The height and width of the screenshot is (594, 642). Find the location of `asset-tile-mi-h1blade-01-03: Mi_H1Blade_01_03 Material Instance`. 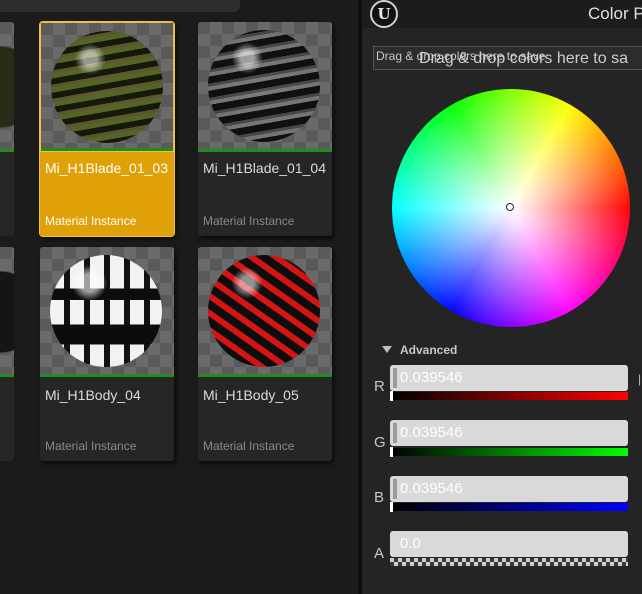

asset-tile-mi-h1blade-01-03: Mi_H1Blade_01_03 Material Instance is located at coordinates (107, 129).